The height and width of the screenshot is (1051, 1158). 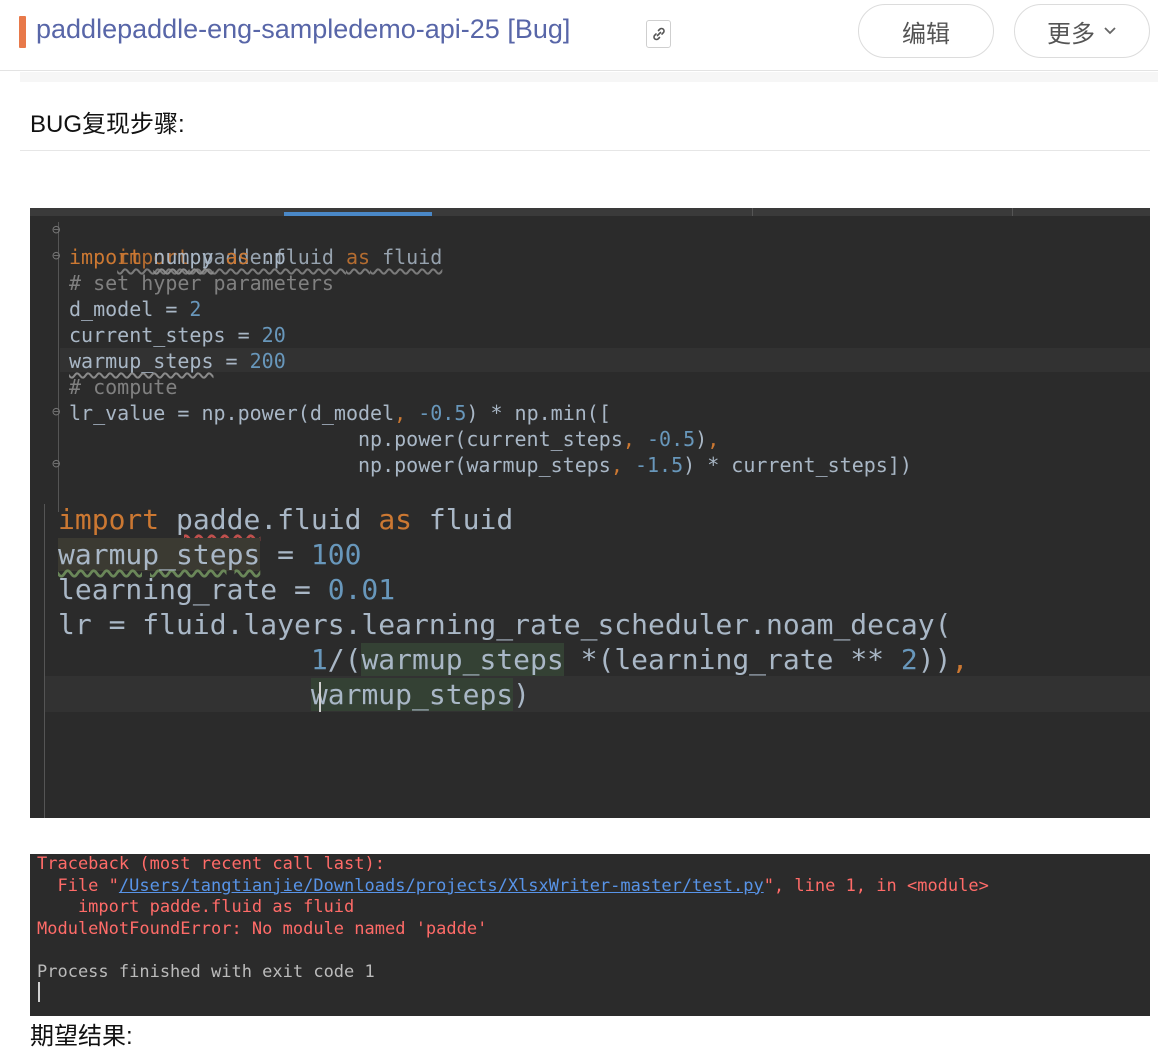 I want to click on more-button-label: 更多, so click(x=1071, y=34).